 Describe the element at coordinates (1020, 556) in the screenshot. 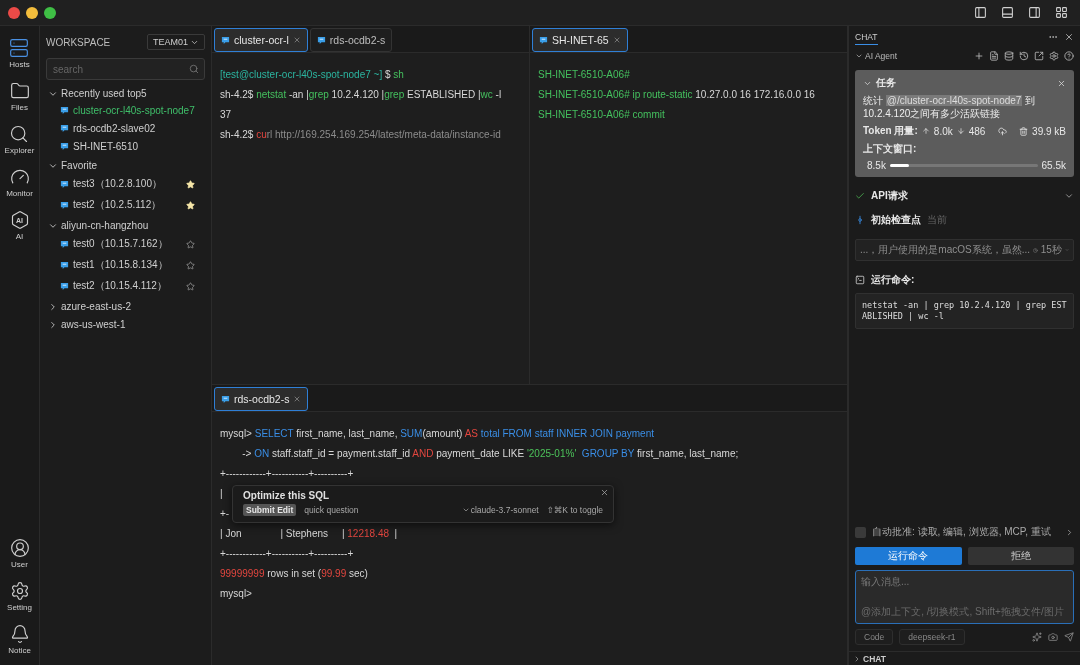

I see `reject-button: 拒绝` at that location.